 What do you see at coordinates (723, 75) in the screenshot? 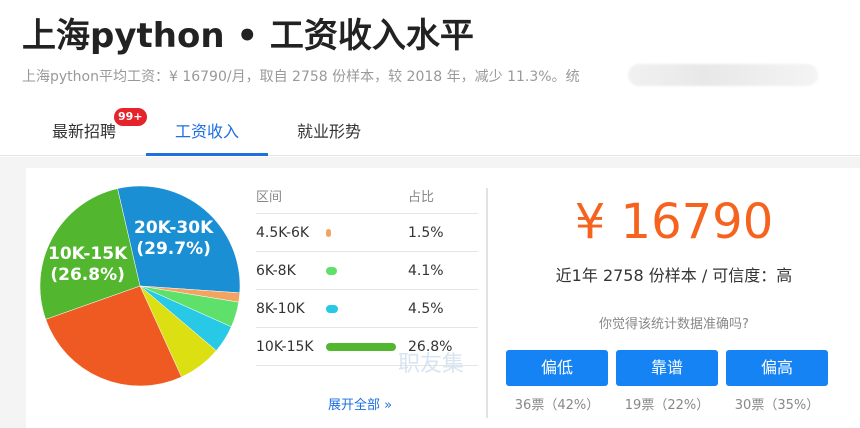
I see `blurred-text` at bounding box center [723, 75].